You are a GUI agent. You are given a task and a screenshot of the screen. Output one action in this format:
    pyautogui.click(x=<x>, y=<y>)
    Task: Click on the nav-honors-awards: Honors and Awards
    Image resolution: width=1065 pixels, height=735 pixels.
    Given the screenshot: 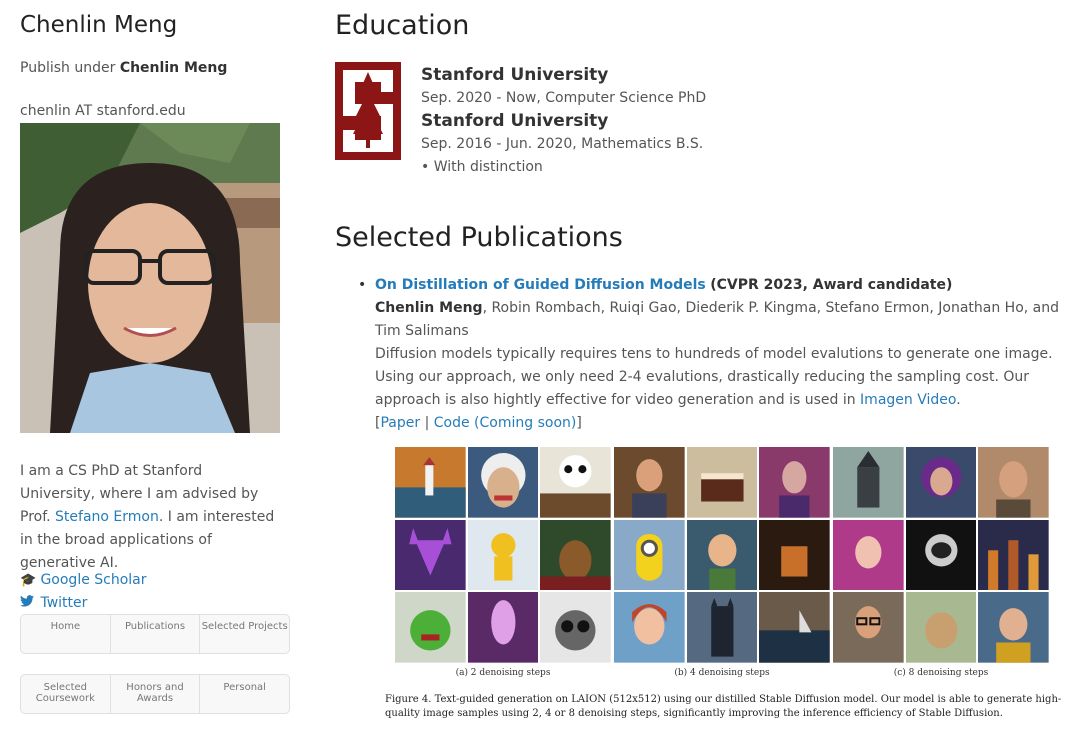 What is the action you would take?
    pyautogui.click(x=156, y=694)
    